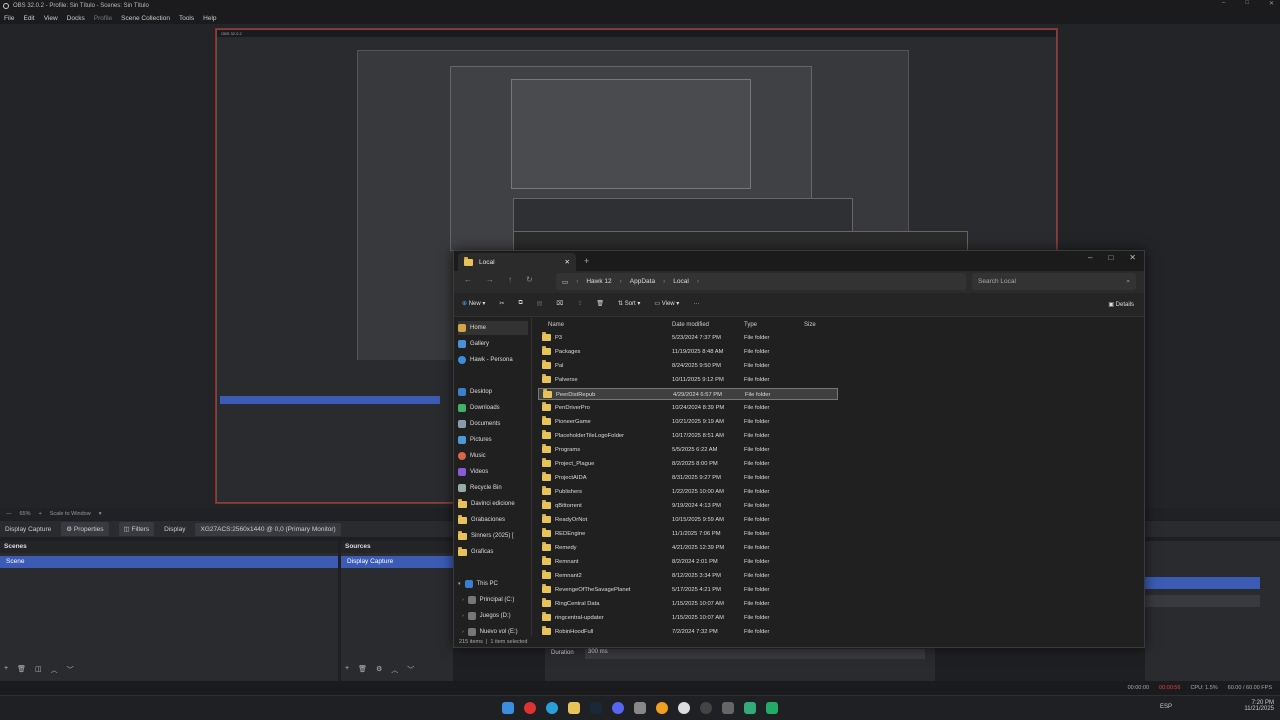 Image resolution: width=1280 pixels, height=720 pixels. I want to click on menu-profile: Profile, so click(103, 18).